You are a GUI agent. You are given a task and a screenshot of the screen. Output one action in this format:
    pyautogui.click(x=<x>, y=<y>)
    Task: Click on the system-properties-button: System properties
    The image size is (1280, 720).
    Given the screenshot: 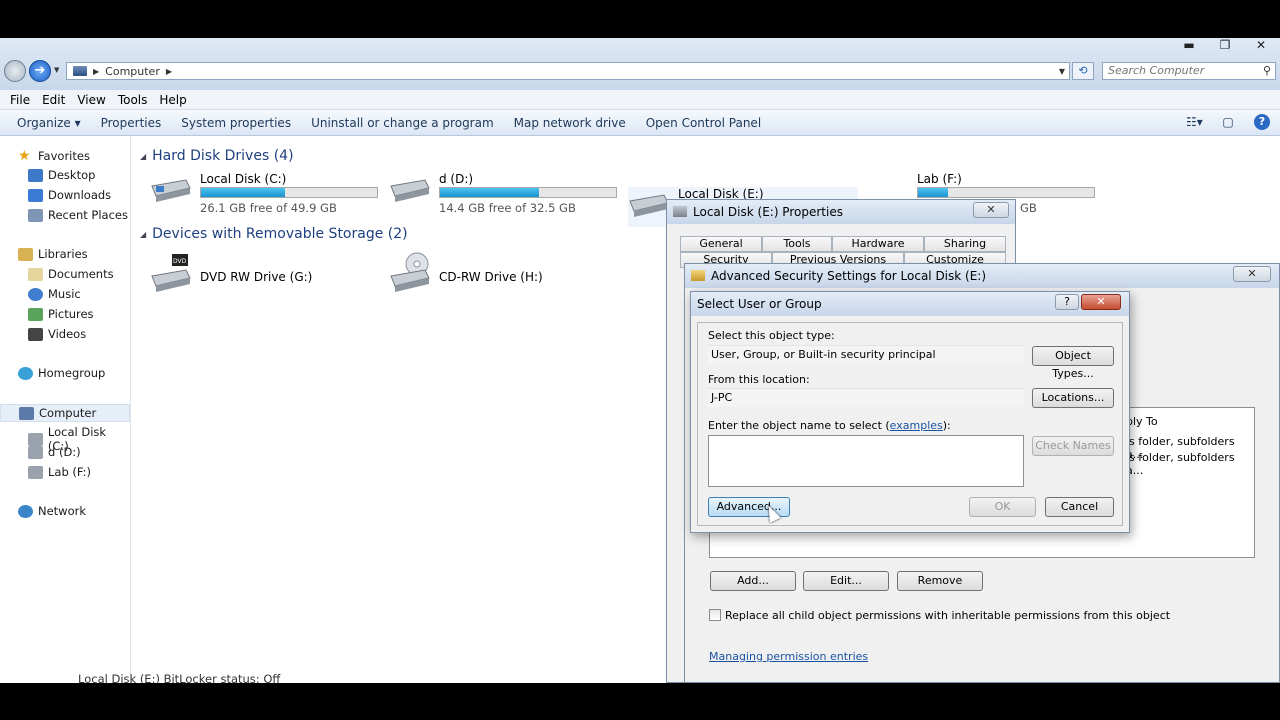 What is the action you would take?
    pyautogui.click(x=236, y=123)
    